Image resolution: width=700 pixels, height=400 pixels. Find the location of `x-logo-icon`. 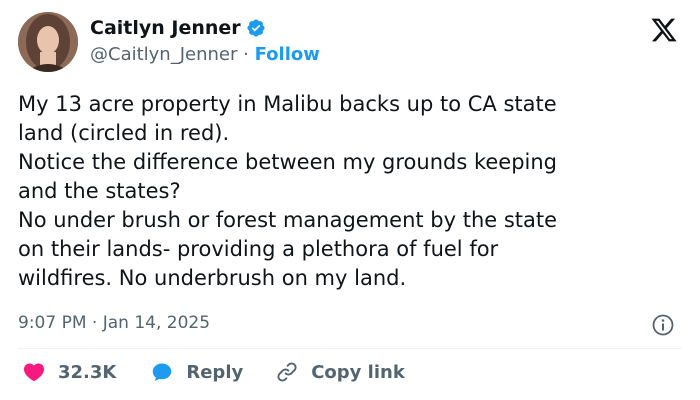

x-logo-icon is located at coordinates (664, 30).